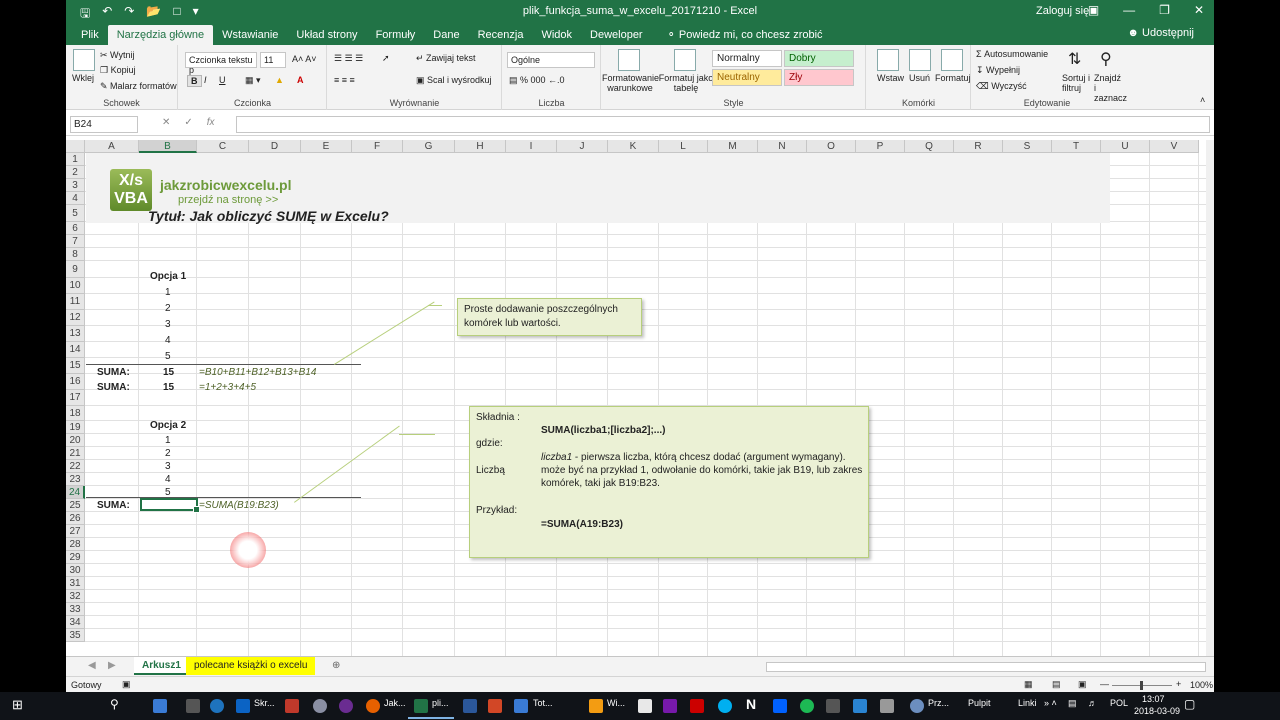  What do you see at coordinates (75, 350) in the screenshot?
I see `row-header: 14` at bounding box center [75, 350].